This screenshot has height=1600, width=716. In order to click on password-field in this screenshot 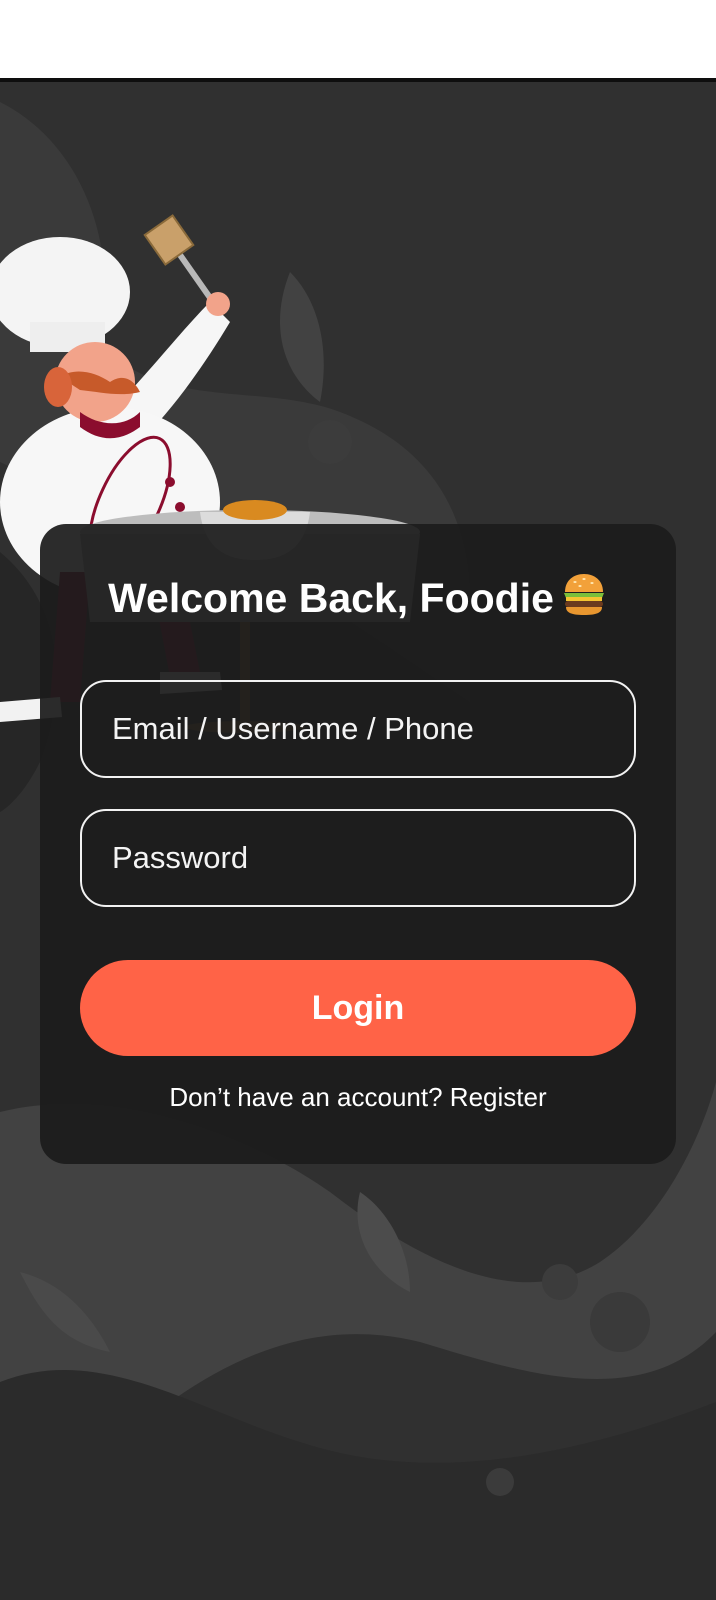, I will do `click(358, 858)`.